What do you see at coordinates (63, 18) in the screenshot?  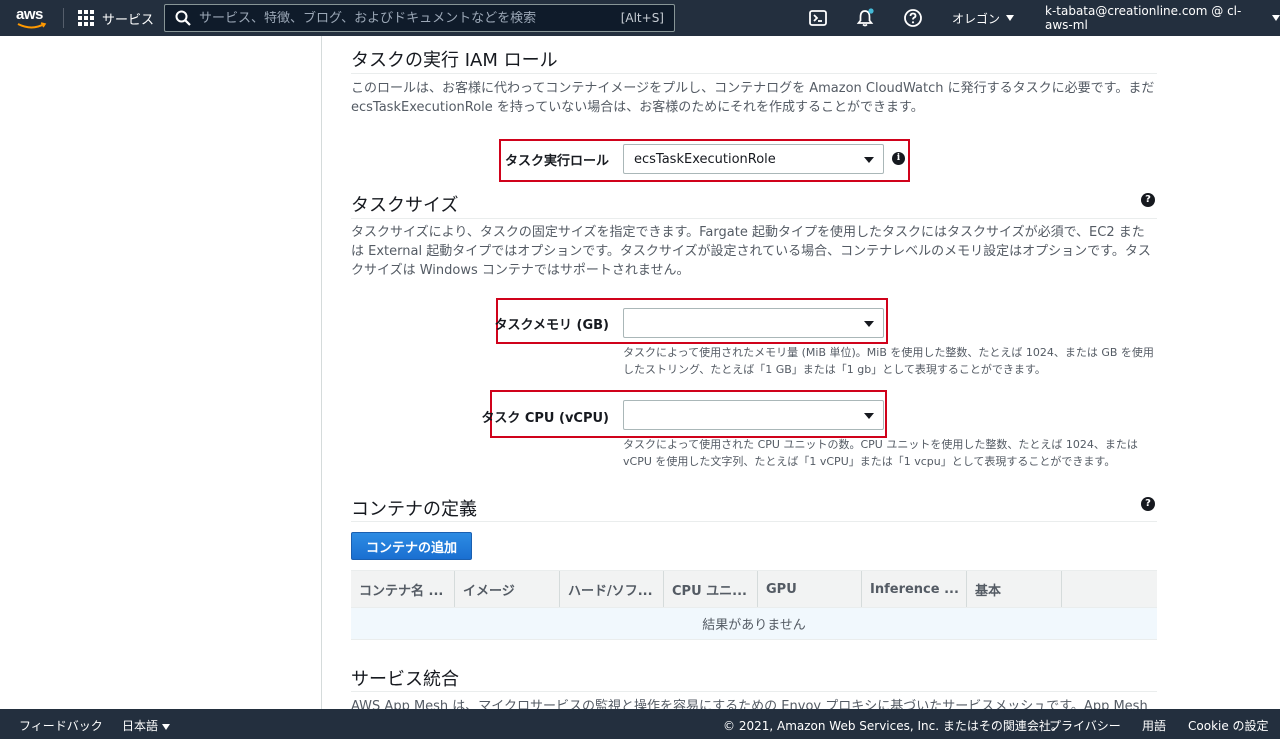 I see `nav-divider` at bounding box center [63, 18].